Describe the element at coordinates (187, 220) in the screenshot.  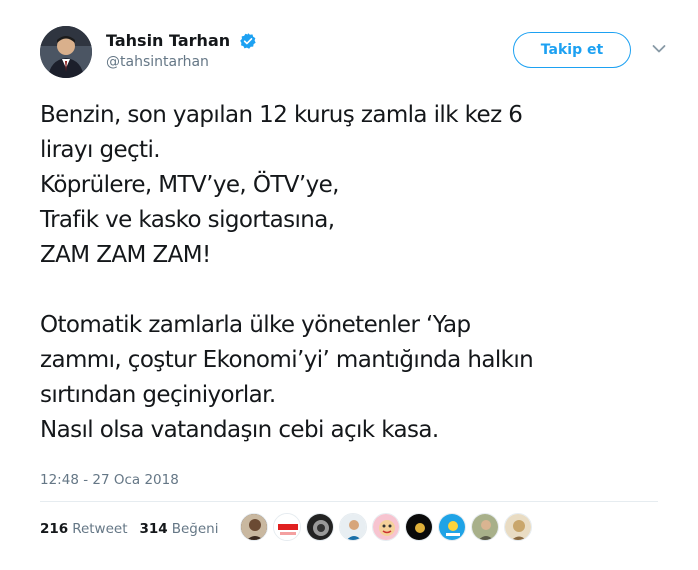
I see `tweet-line: Trafik ve kasko sigortasına,` at that location.